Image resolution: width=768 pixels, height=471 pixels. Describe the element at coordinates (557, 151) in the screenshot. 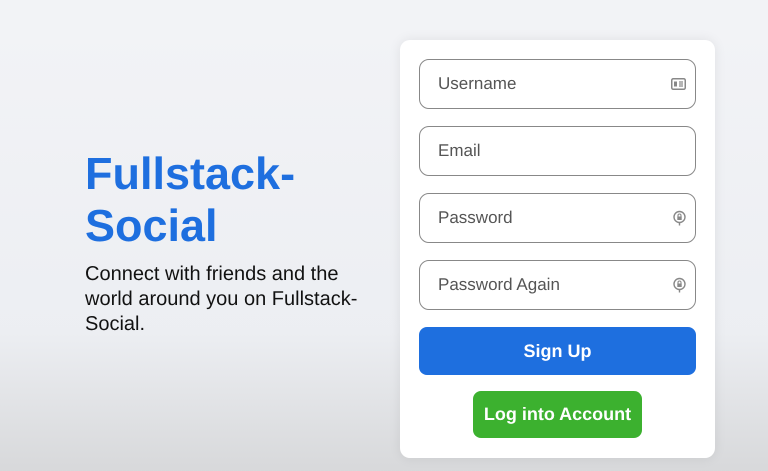

I see `input-field: Email` at that location.